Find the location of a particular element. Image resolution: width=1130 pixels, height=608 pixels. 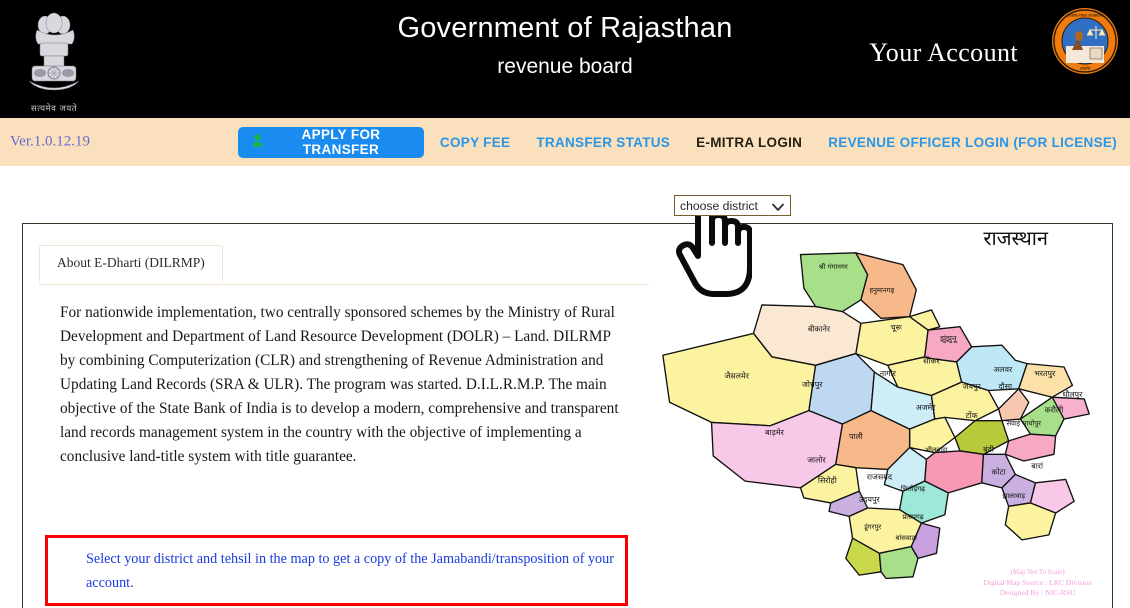

map-credit-line-1: (Map Not To Scale) is located at coordinates (1037, 572).